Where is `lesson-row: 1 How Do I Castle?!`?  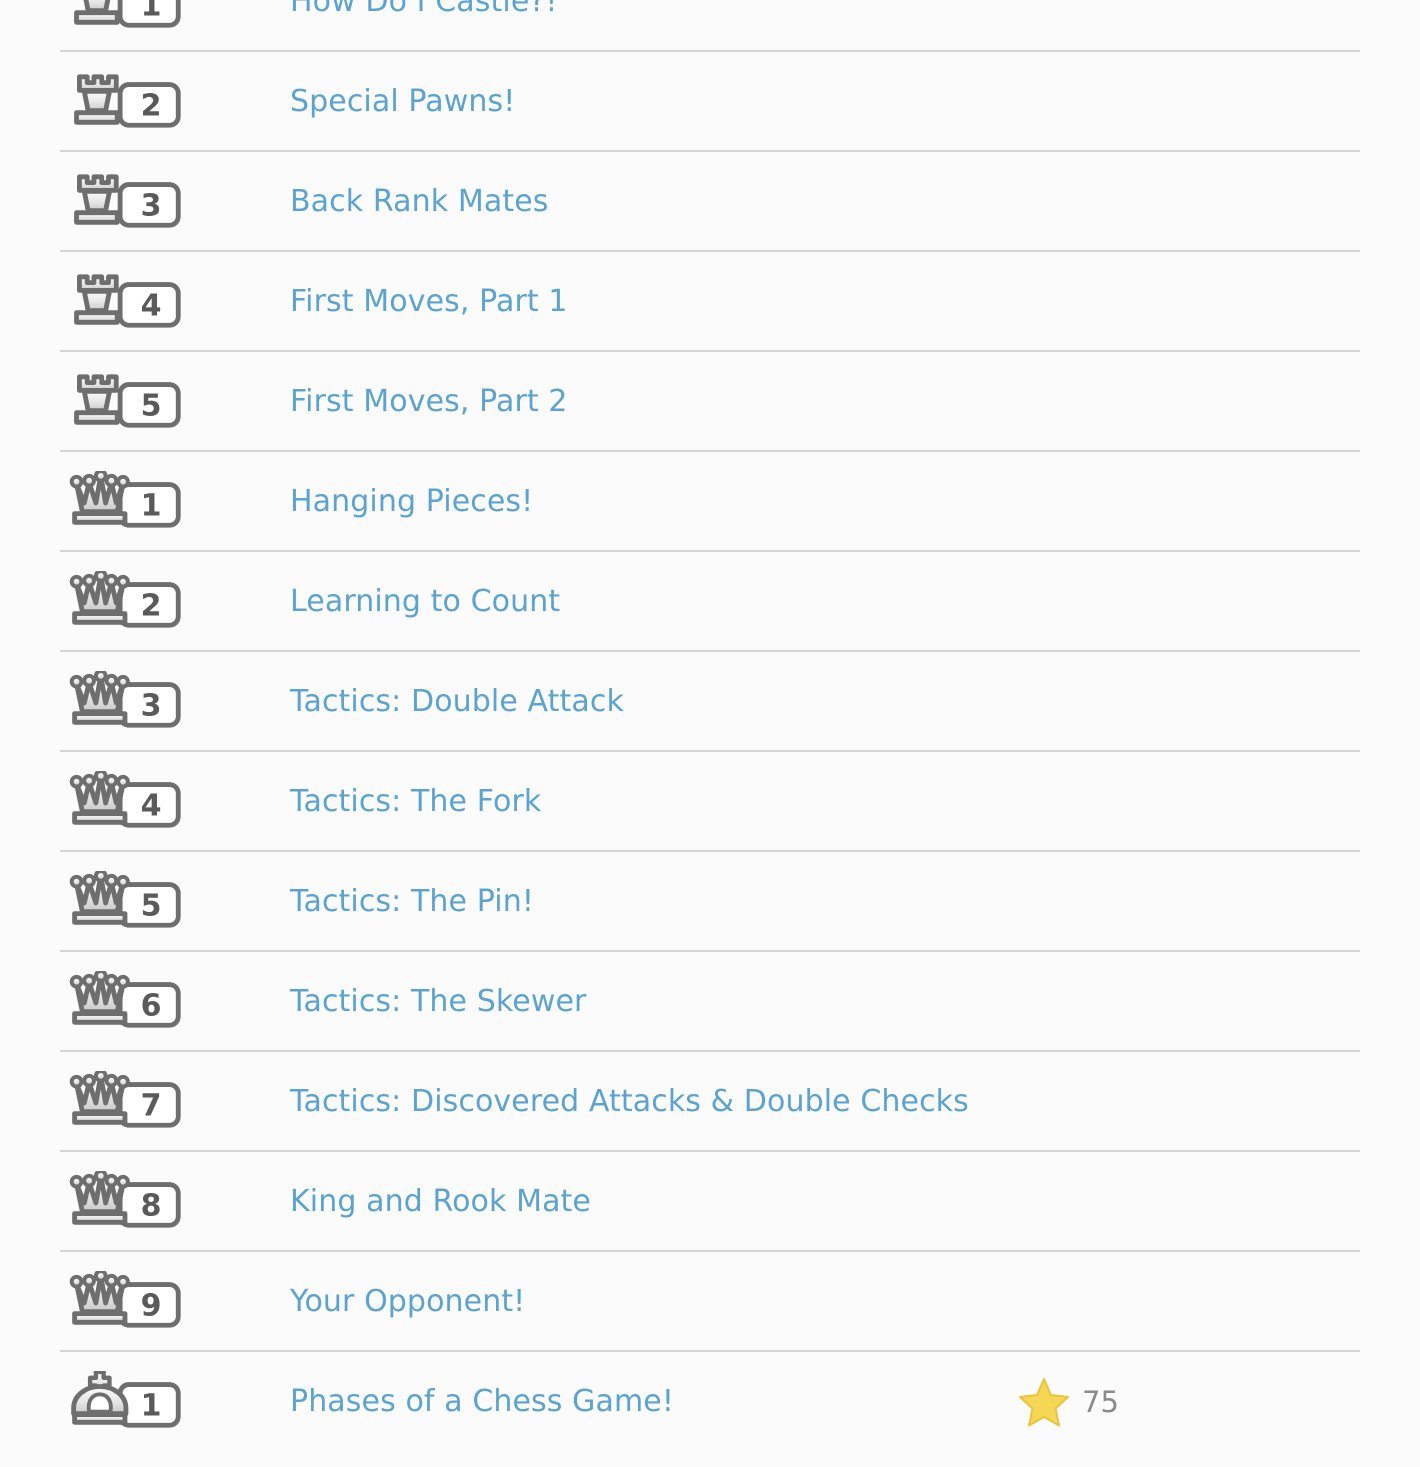
lesson-row: 1 How Do I Castle?! is located at coordinates (710, 26).